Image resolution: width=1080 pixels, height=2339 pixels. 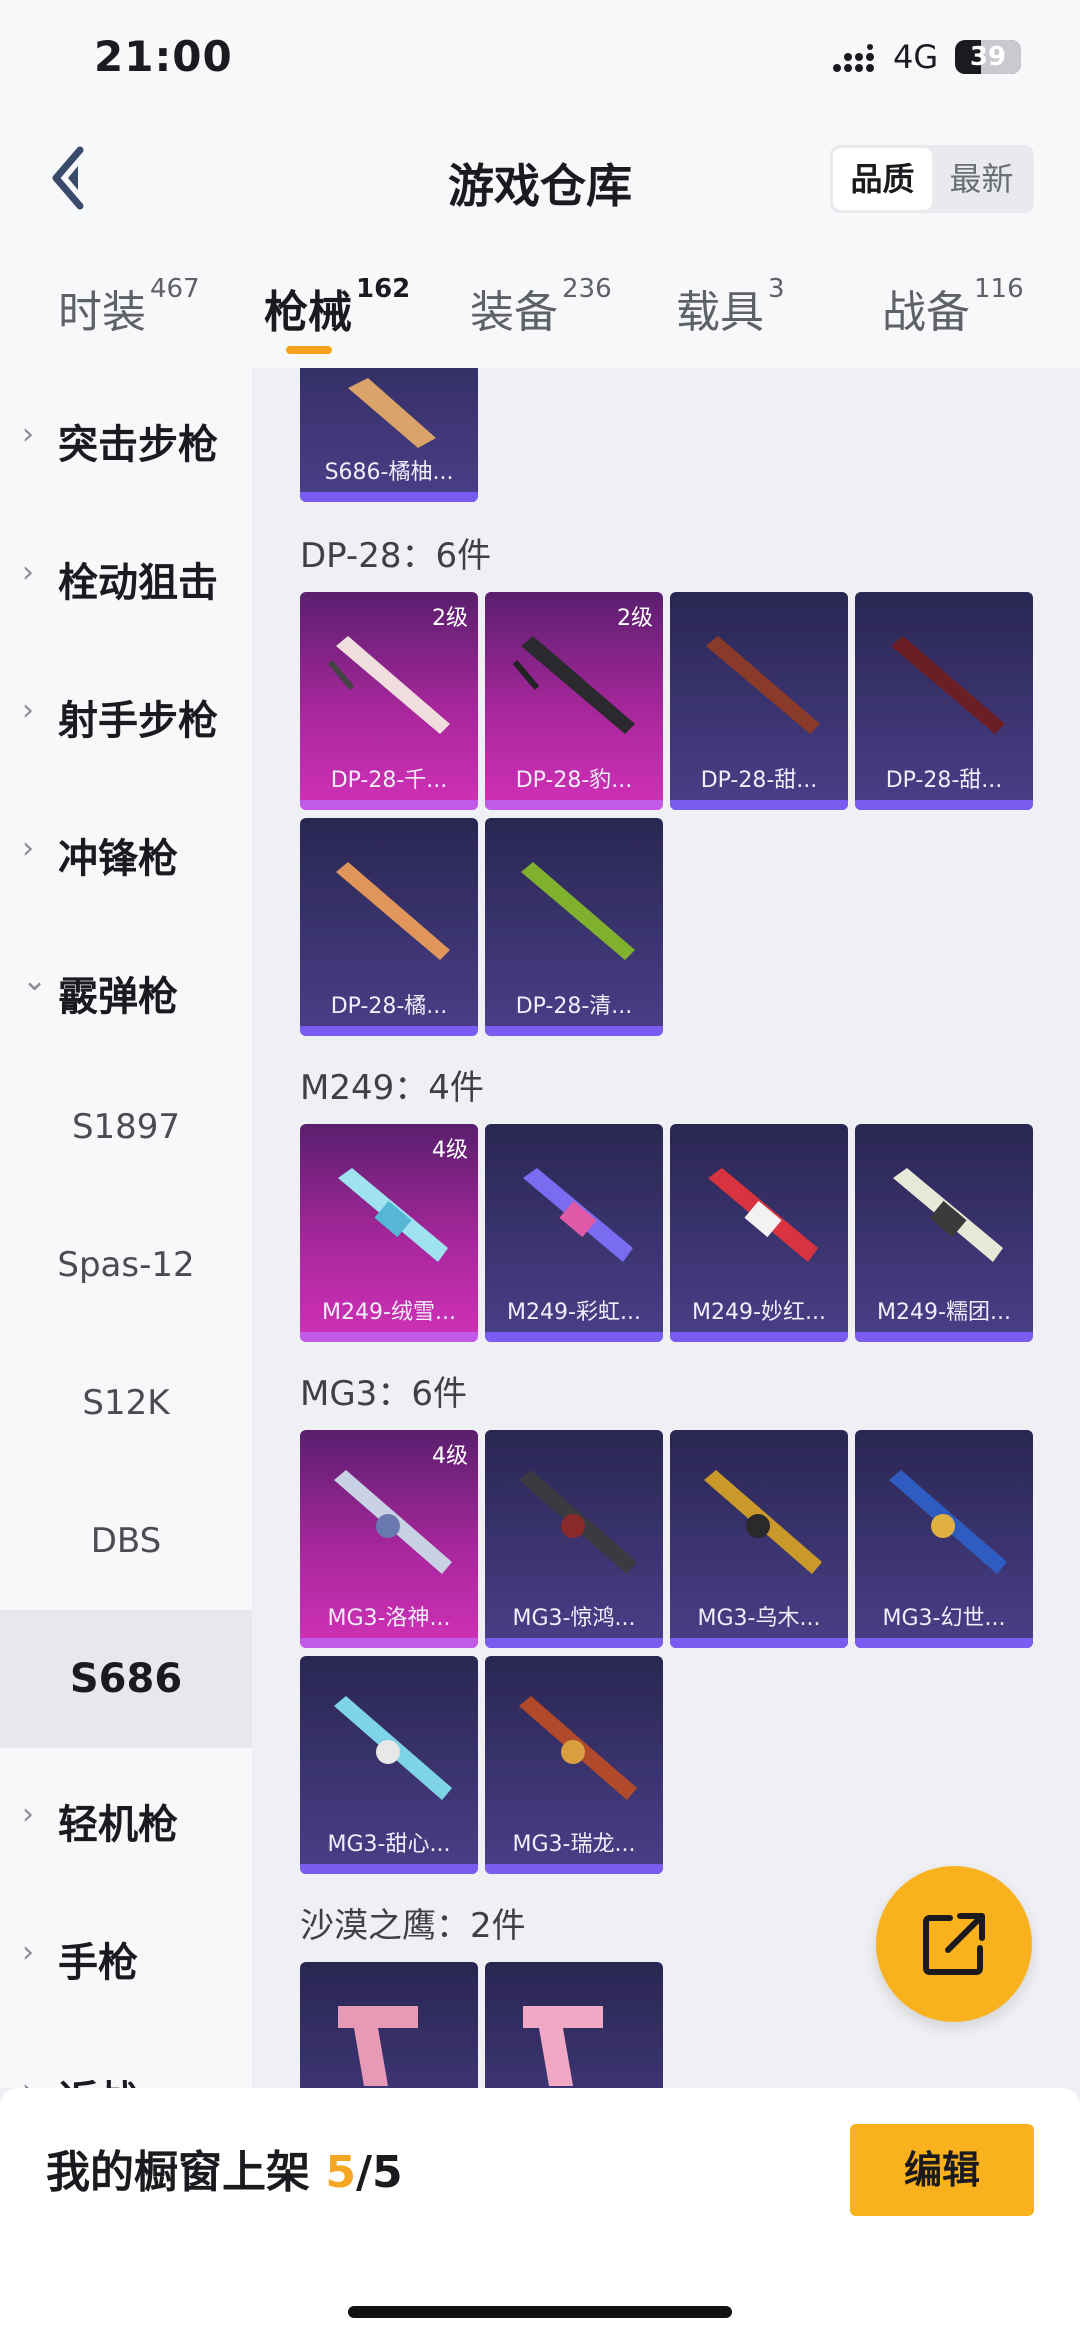 What do you see at coordinates (540, 2312) in the screenshot?
I see `home-indicator` at bounding box center [540, 2312].